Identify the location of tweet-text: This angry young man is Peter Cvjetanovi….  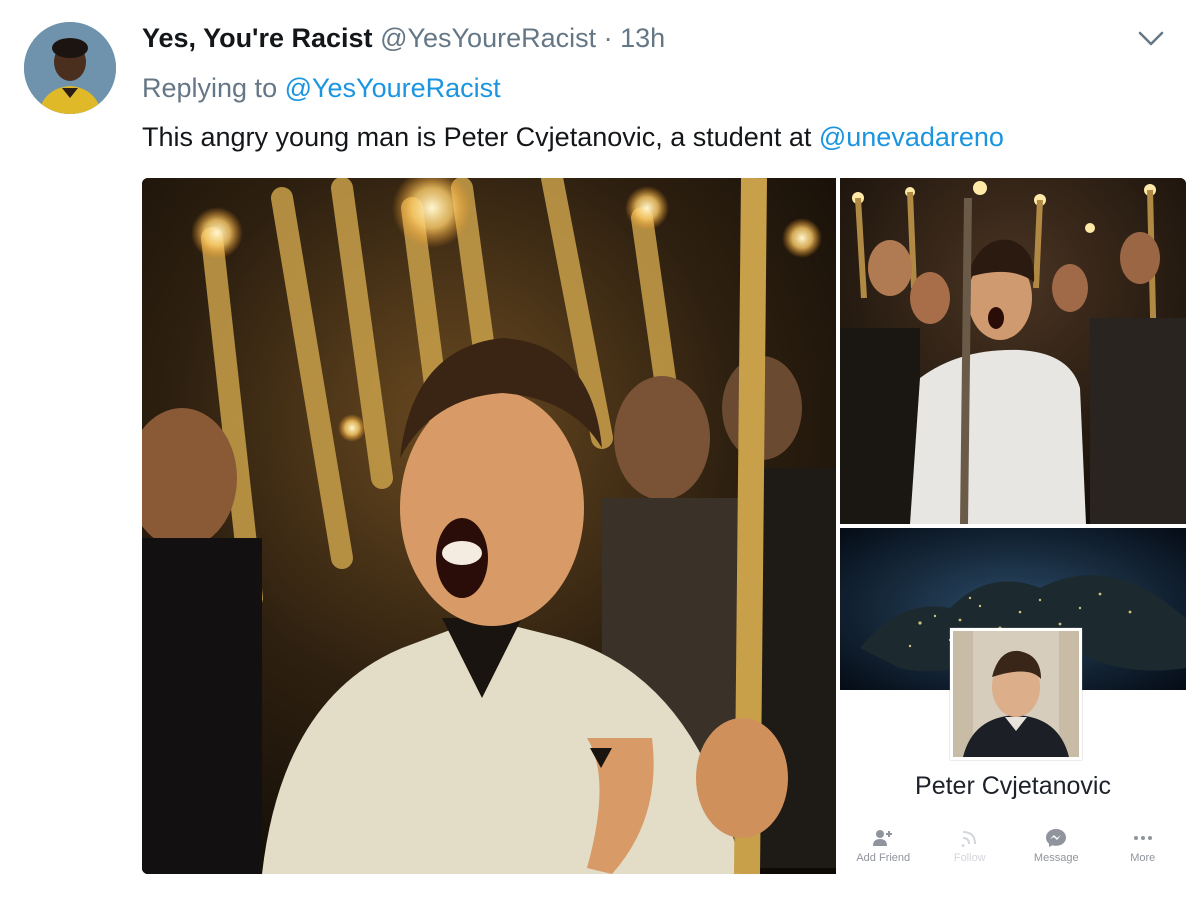
(573, 137).